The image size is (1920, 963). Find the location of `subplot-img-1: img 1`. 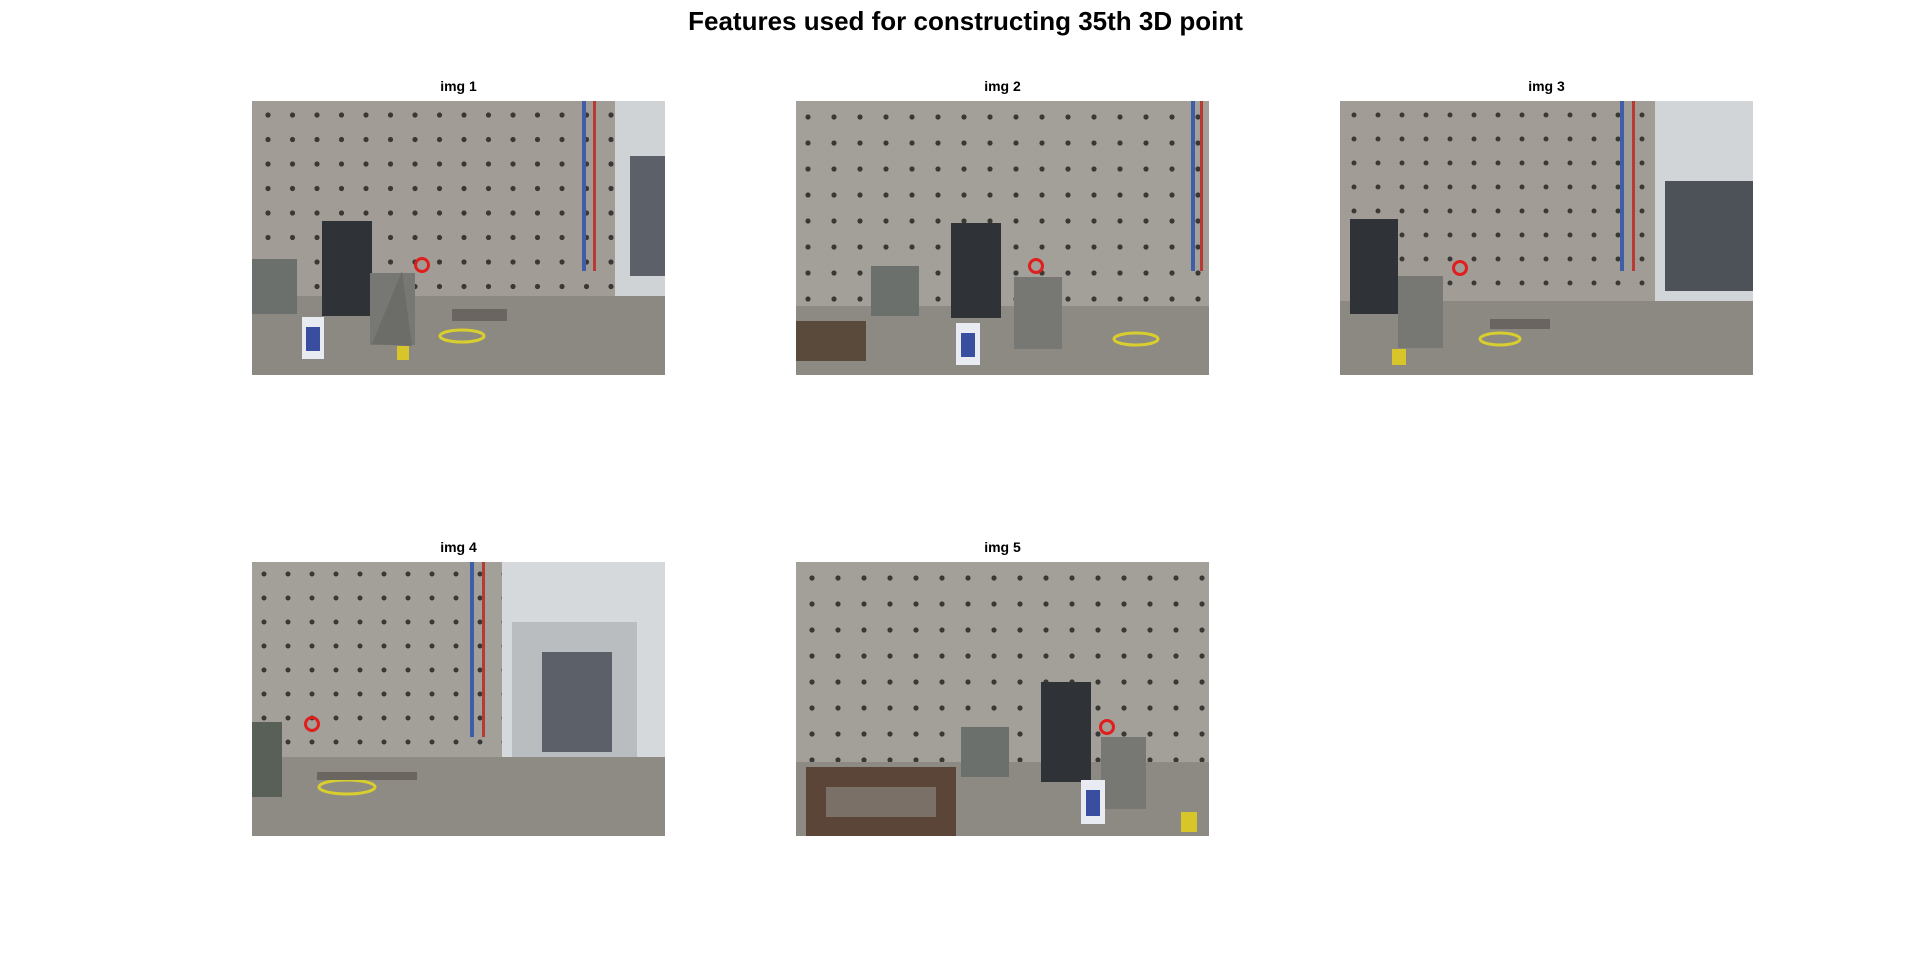

subplot-img-1: img 1 is located at coordinates (458, 226).